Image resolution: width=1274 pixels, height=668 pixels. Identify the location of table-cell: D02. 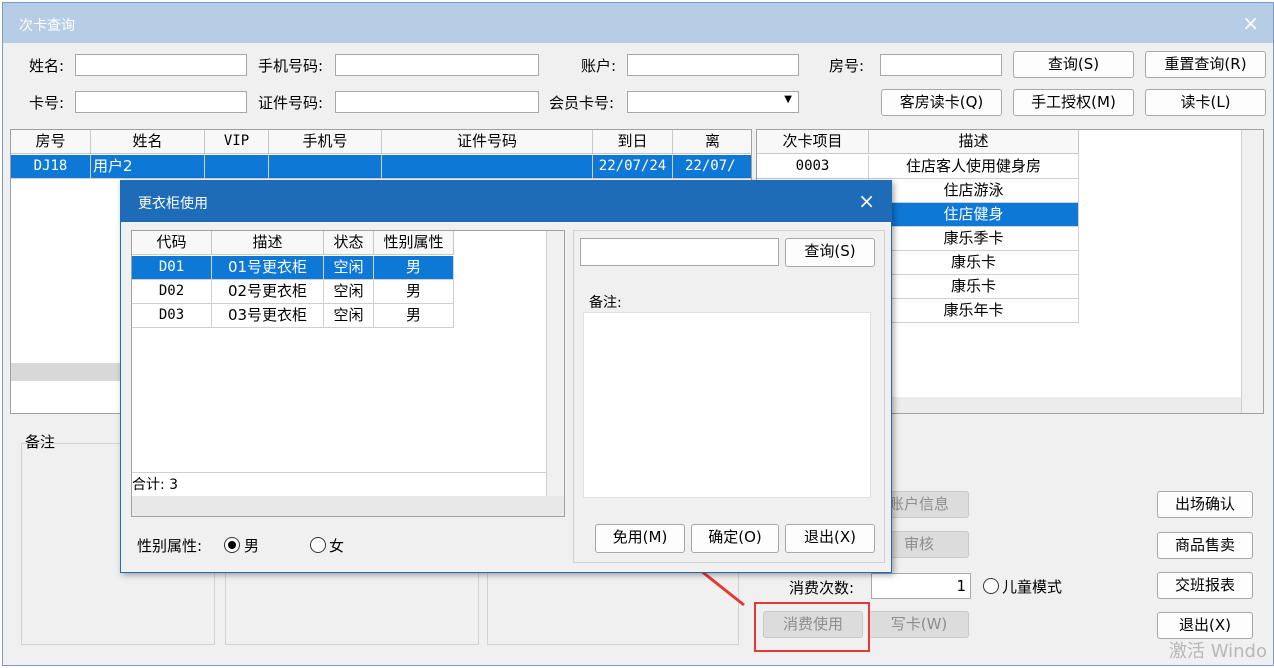
(172, 292).